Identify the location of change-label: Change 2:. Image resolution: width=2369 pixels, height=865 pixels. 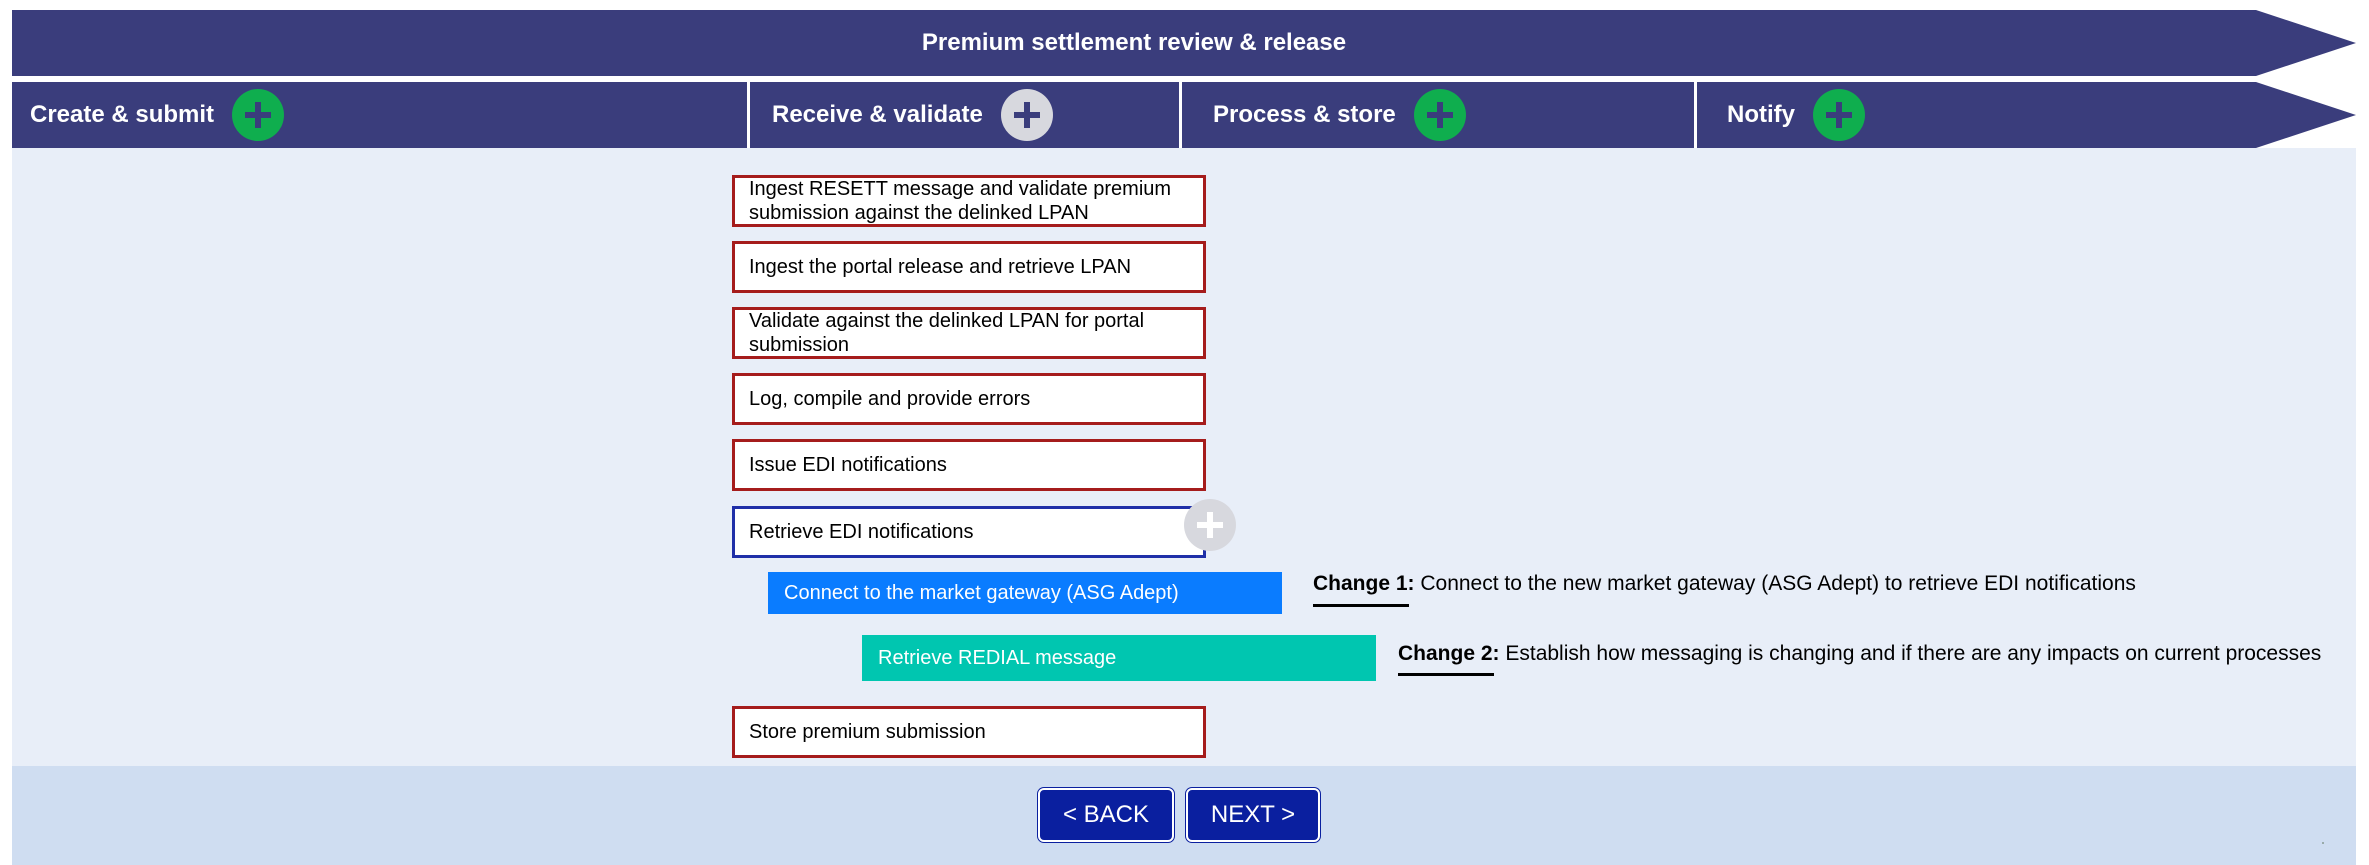
(1449, 653).